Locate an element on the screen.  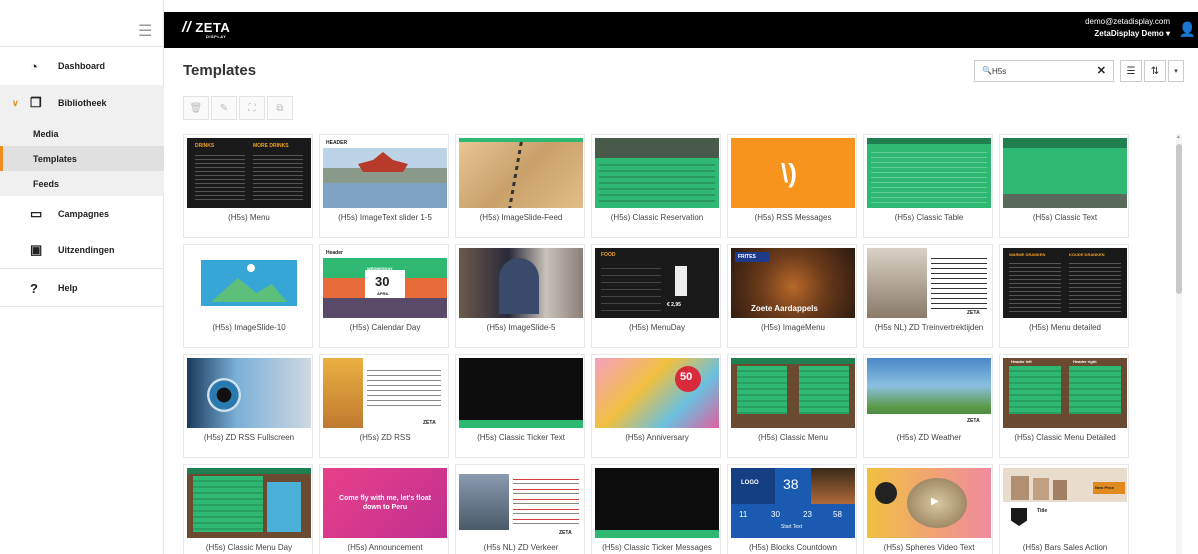
thumb-text: 38 is located at coordinates (791, 484).